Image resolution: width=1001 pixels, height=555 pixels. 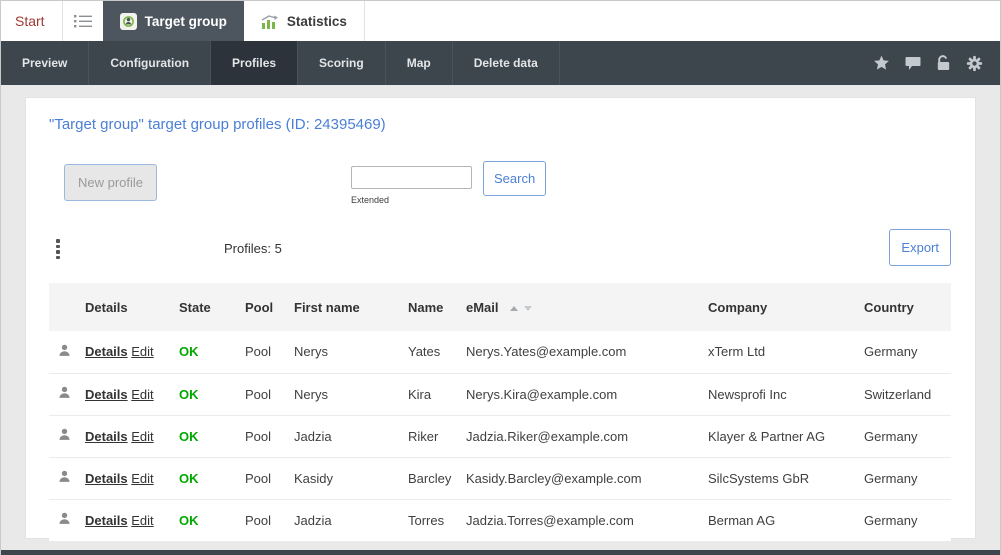 I want to click on header-pool: Pool, so click(x=269, y=307).